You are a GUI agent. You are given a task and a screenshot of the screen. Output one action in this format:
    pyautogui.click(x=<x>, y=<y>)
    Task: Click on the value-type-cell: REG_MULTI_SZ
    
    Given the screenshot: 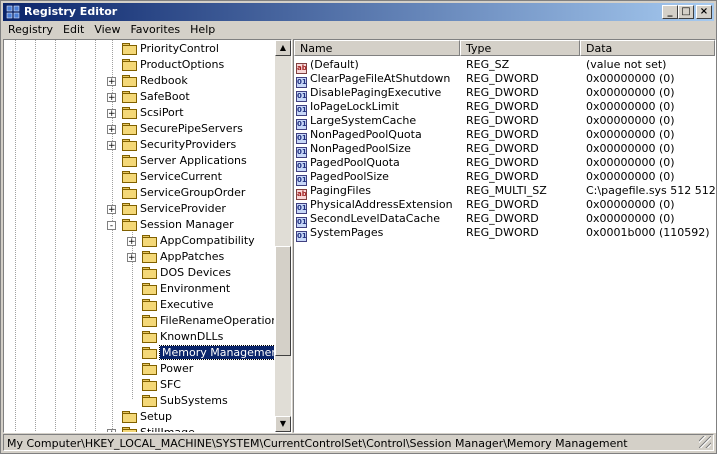 What is the action you would take?
    pyautogui.click(x=506, y=190)
    